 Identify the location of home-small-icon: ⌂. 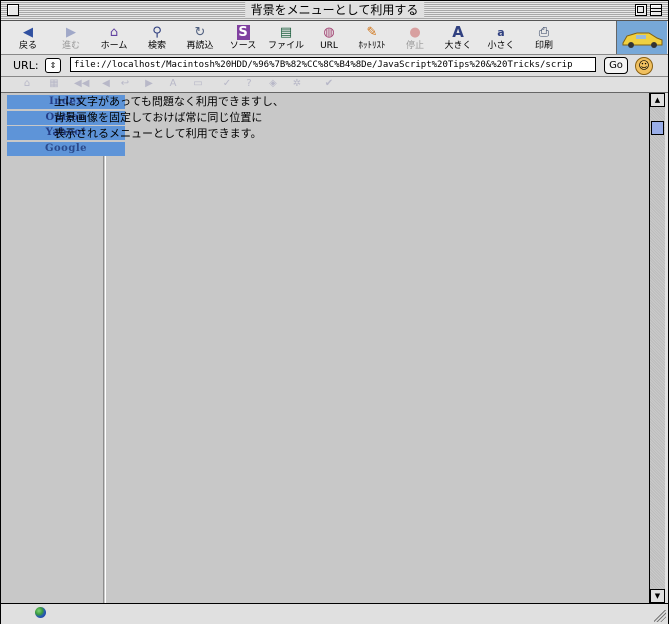
(27, 84).